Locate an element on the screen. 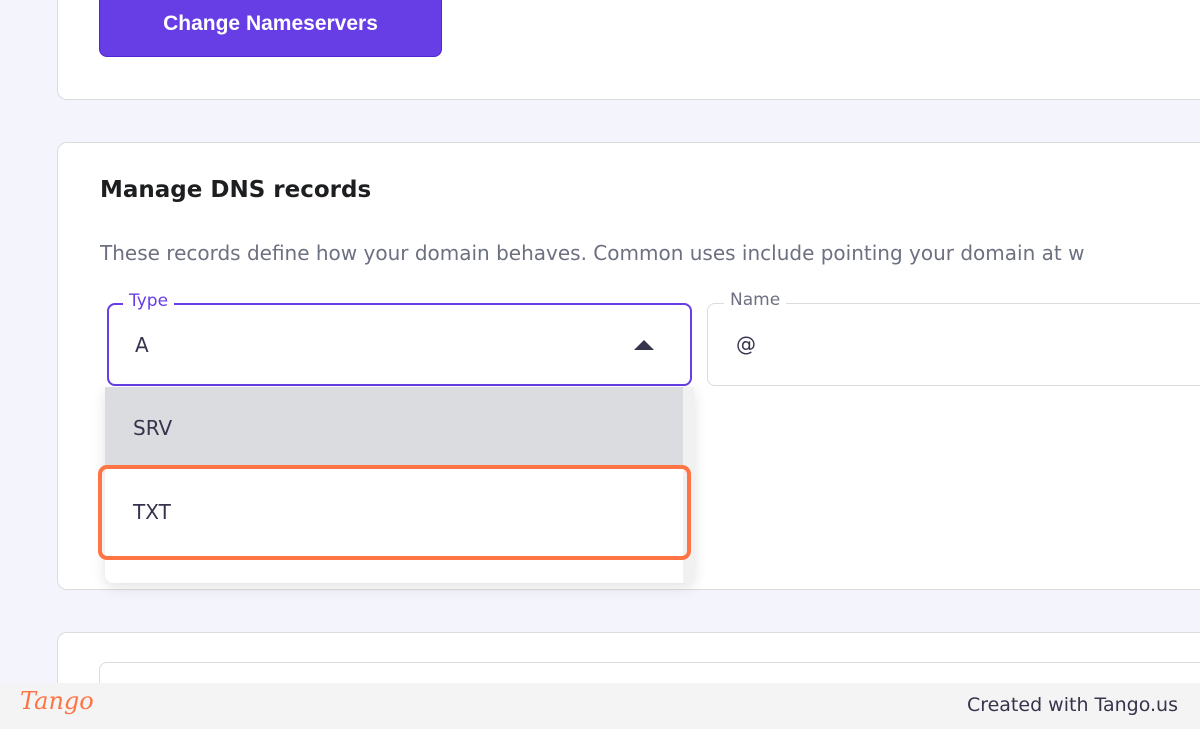  footer-credit: Created with Tango.us is located at coordinates (1072, 705).